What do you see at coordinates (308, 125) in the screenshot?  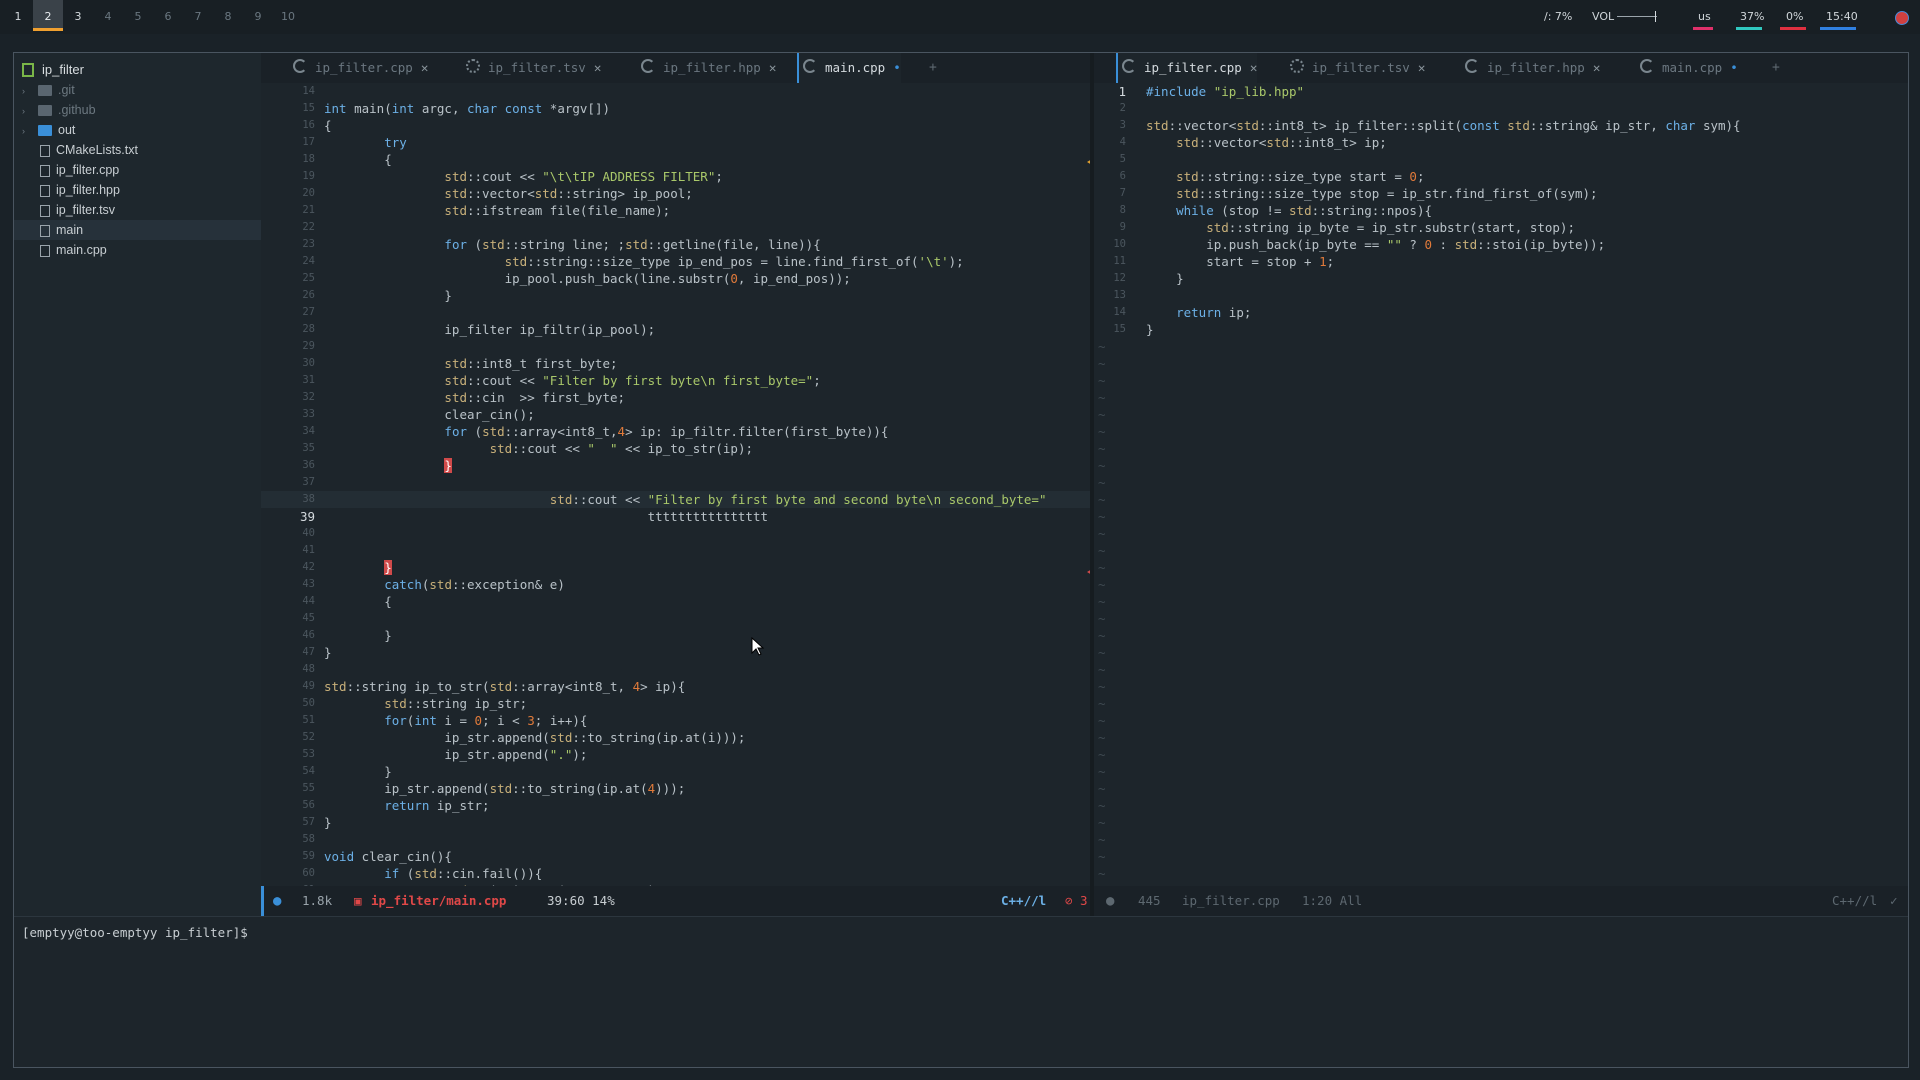 I see `line-number: 16` at bounding box center [308, 125].